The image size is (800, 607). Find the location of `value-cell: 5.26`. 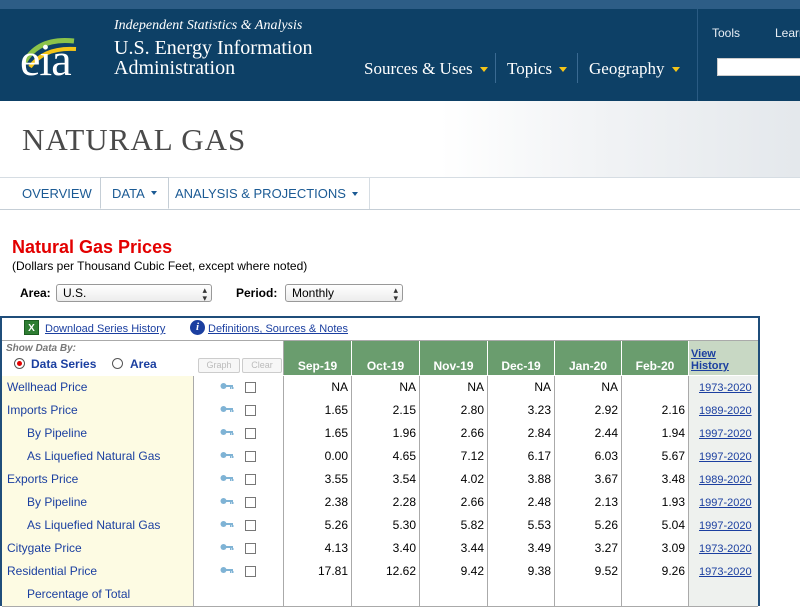

value-cell: 5.26 is located at coordinates (318, 525).